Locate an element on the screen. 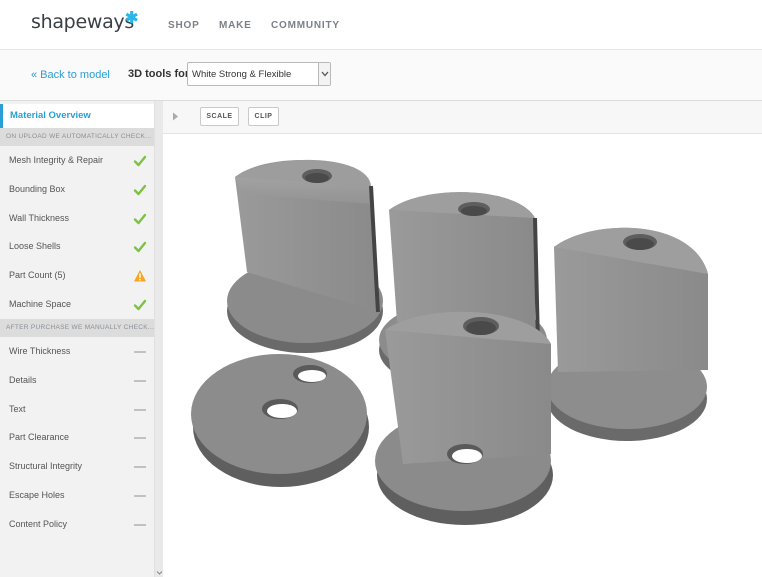  check-item-structural-integrity: Structural Integrity is located at coordinates (77, 466).